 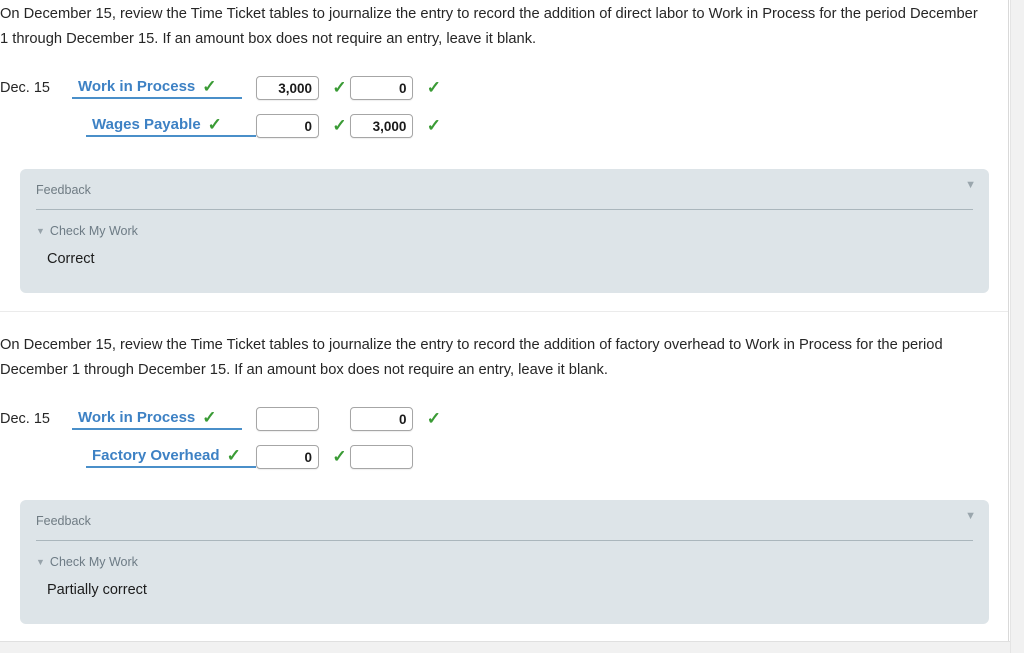 What do you see at coordinates (97, 590) in the screenshot?
I see `feedback-result: Partially correct` at bounding box center [97, 590].